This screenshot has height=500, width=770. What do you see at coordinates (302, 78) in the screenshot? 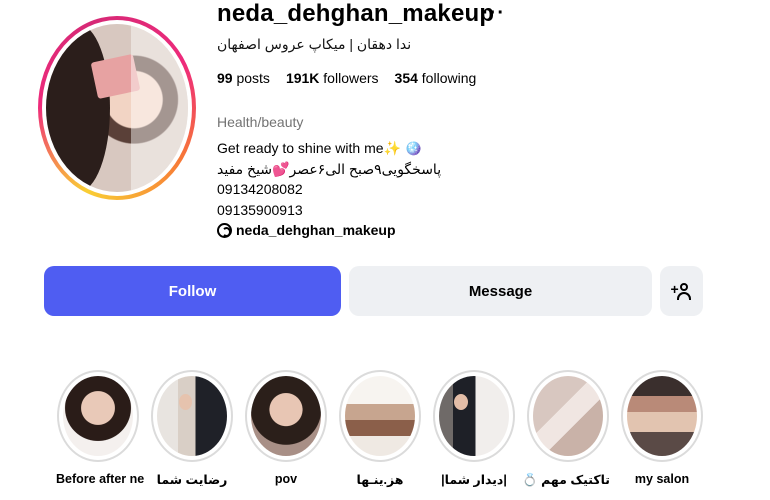
I see `followers-count: 191K` at bounding box center [302, 78].